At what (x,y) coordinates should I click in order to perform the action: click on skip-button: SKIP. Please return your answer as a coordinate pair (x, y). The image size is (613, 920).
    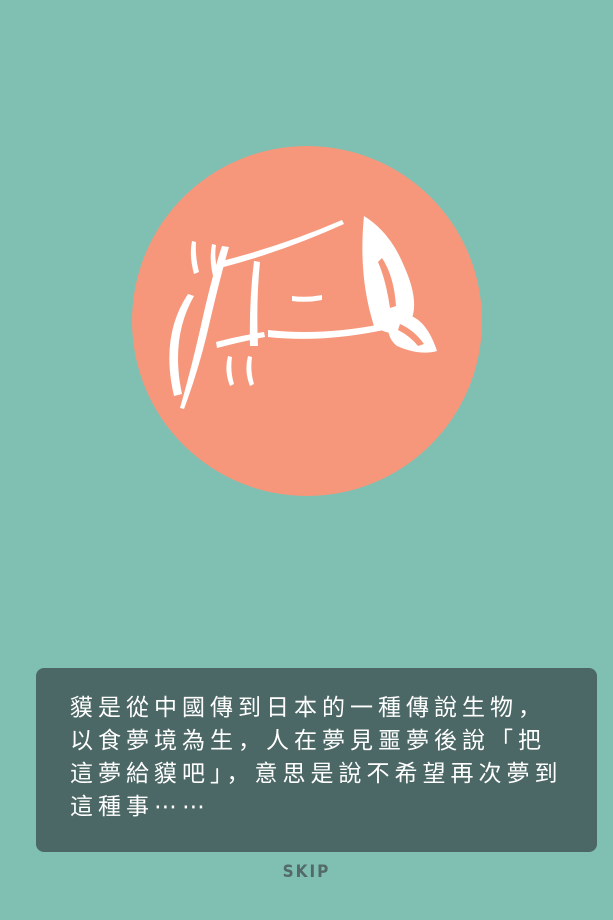
    Looking at the image, I should click on (306, 872).